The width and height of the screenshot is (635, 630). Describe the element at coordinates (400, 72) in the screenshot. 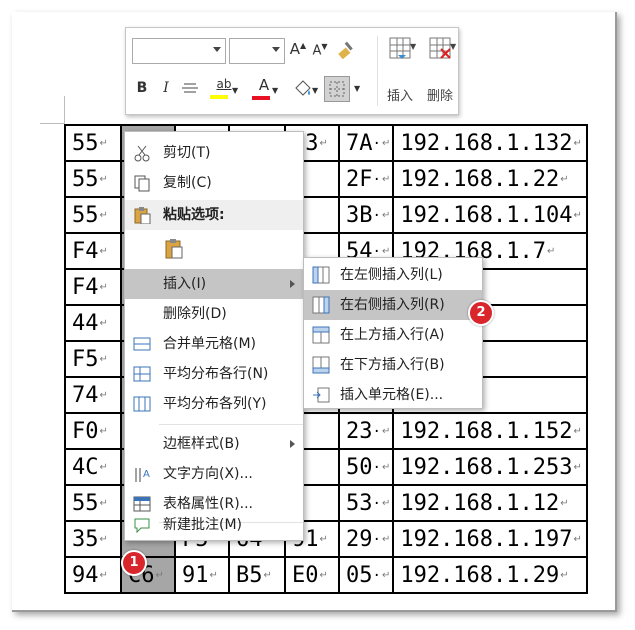

I see `insert-button: ▼ 插入` at that location.